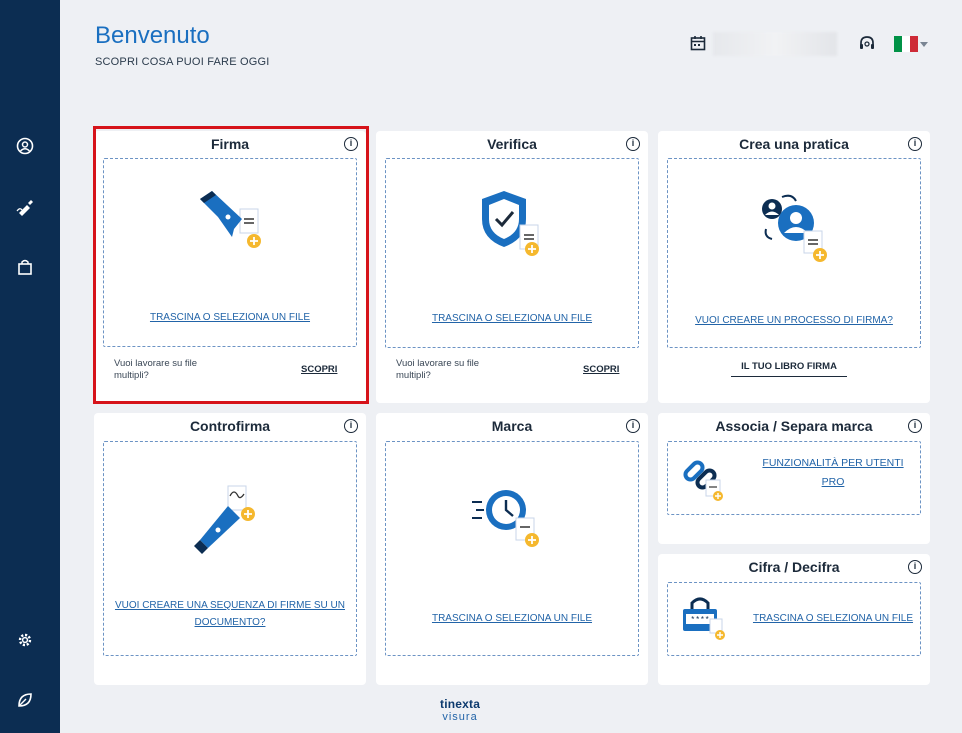 The image size is (962, 733). I want to click on padlock-illustration-icon: ****, so click(704, 618).